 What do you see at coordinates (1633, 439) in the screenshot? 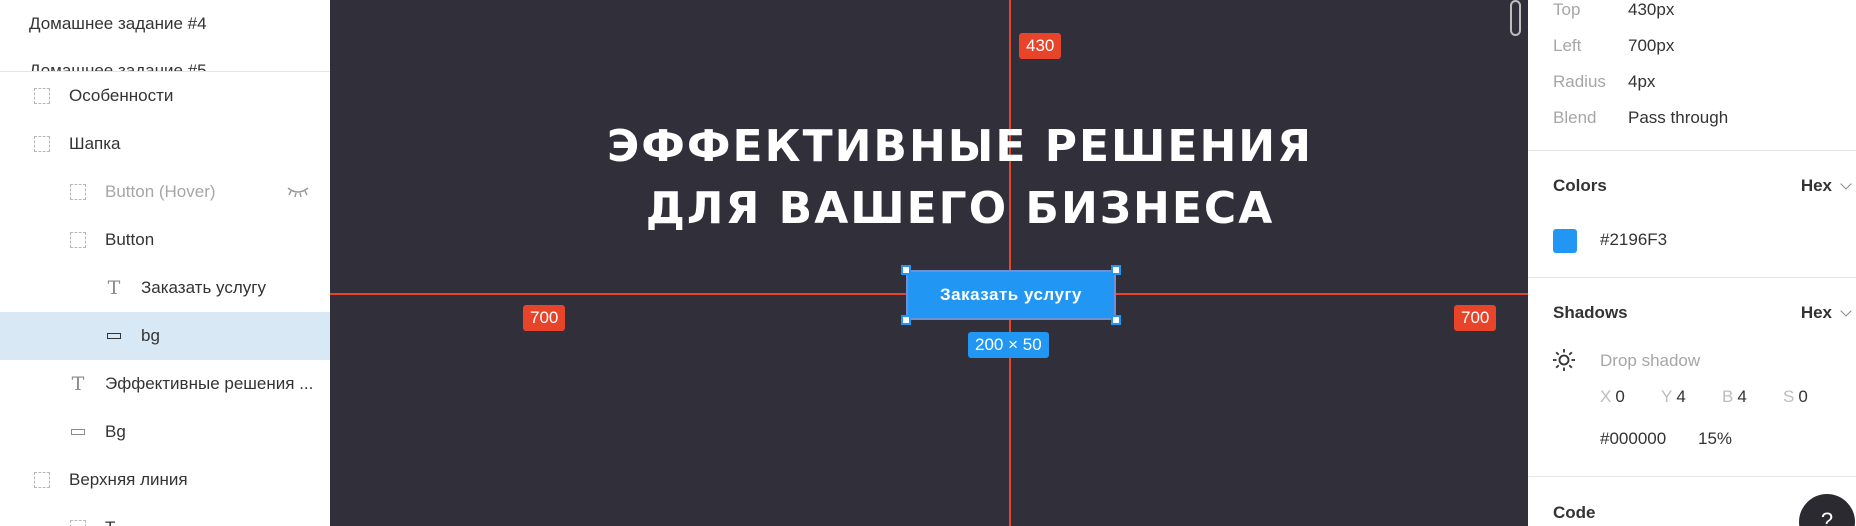
I see `shadow-color-value: #000000` at bounding box center [1633, 439].